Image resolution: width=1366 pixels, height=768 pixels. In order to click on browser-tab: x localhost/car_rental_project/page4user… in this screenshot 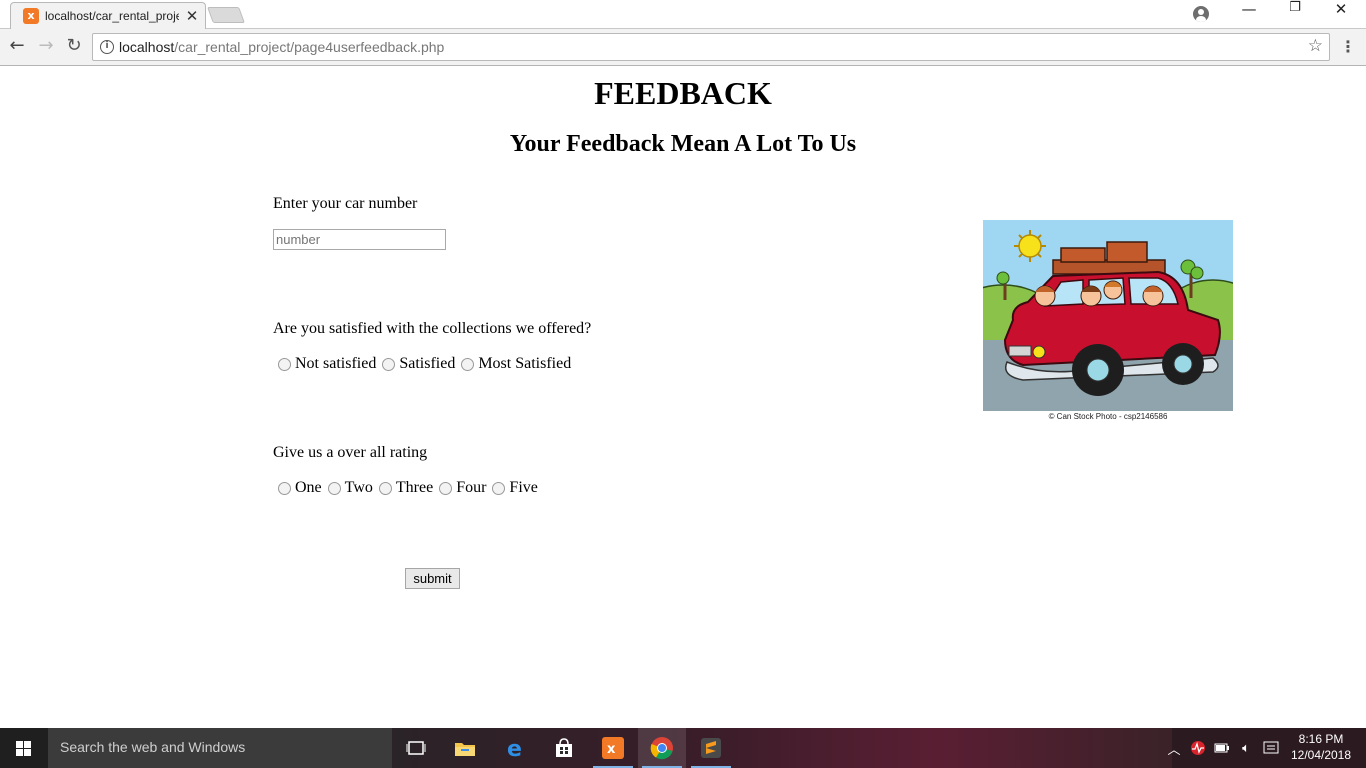, I will do `click(108, 16)`.